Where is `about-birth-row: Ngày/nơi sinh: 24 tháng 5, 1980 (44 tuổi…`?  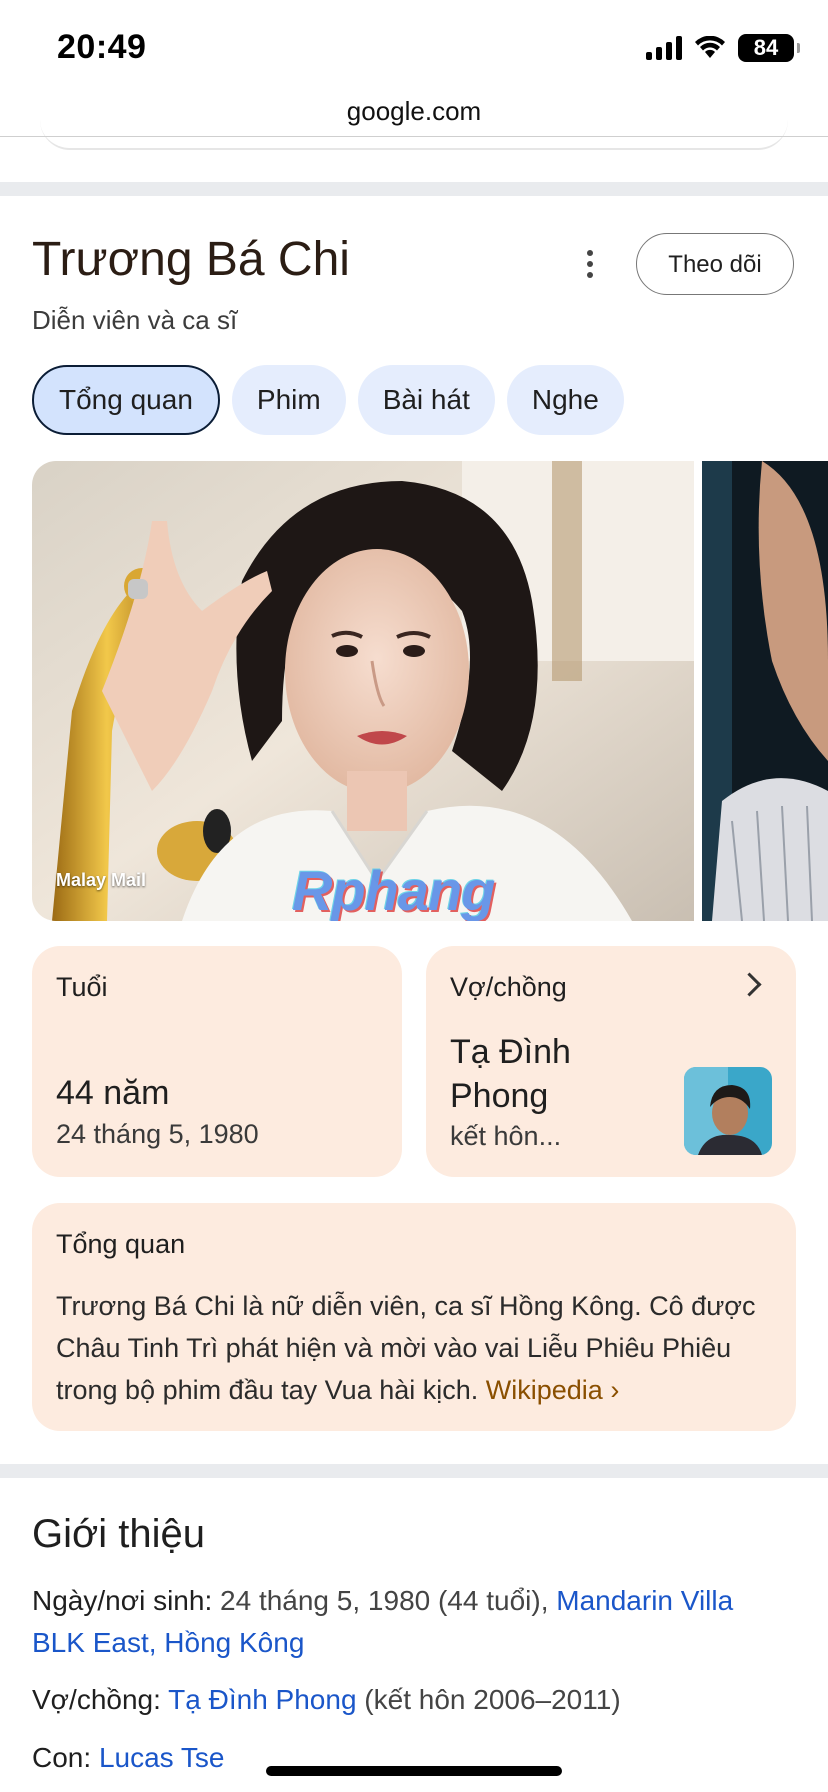
about-birth-row: Ngày/nơi sinh: 24 tháng 5, 1980 (44 tuổi… is located at coordinates (412, 1622).